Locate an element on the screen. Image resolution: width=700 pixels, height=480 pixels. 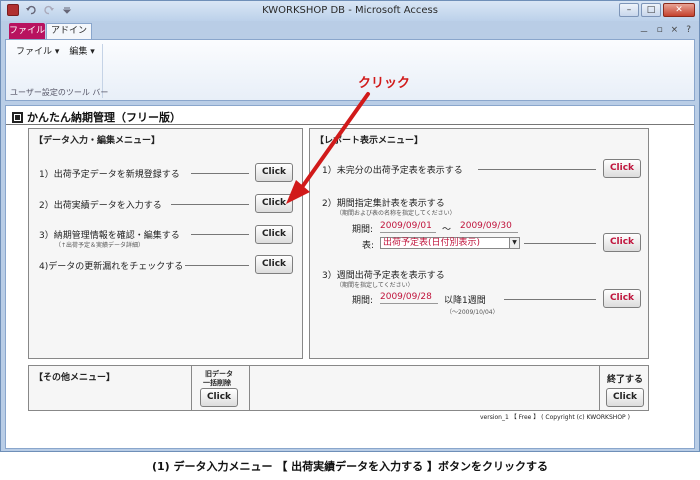
edit-delivery-button: Click is located at coordinates (274, 234).